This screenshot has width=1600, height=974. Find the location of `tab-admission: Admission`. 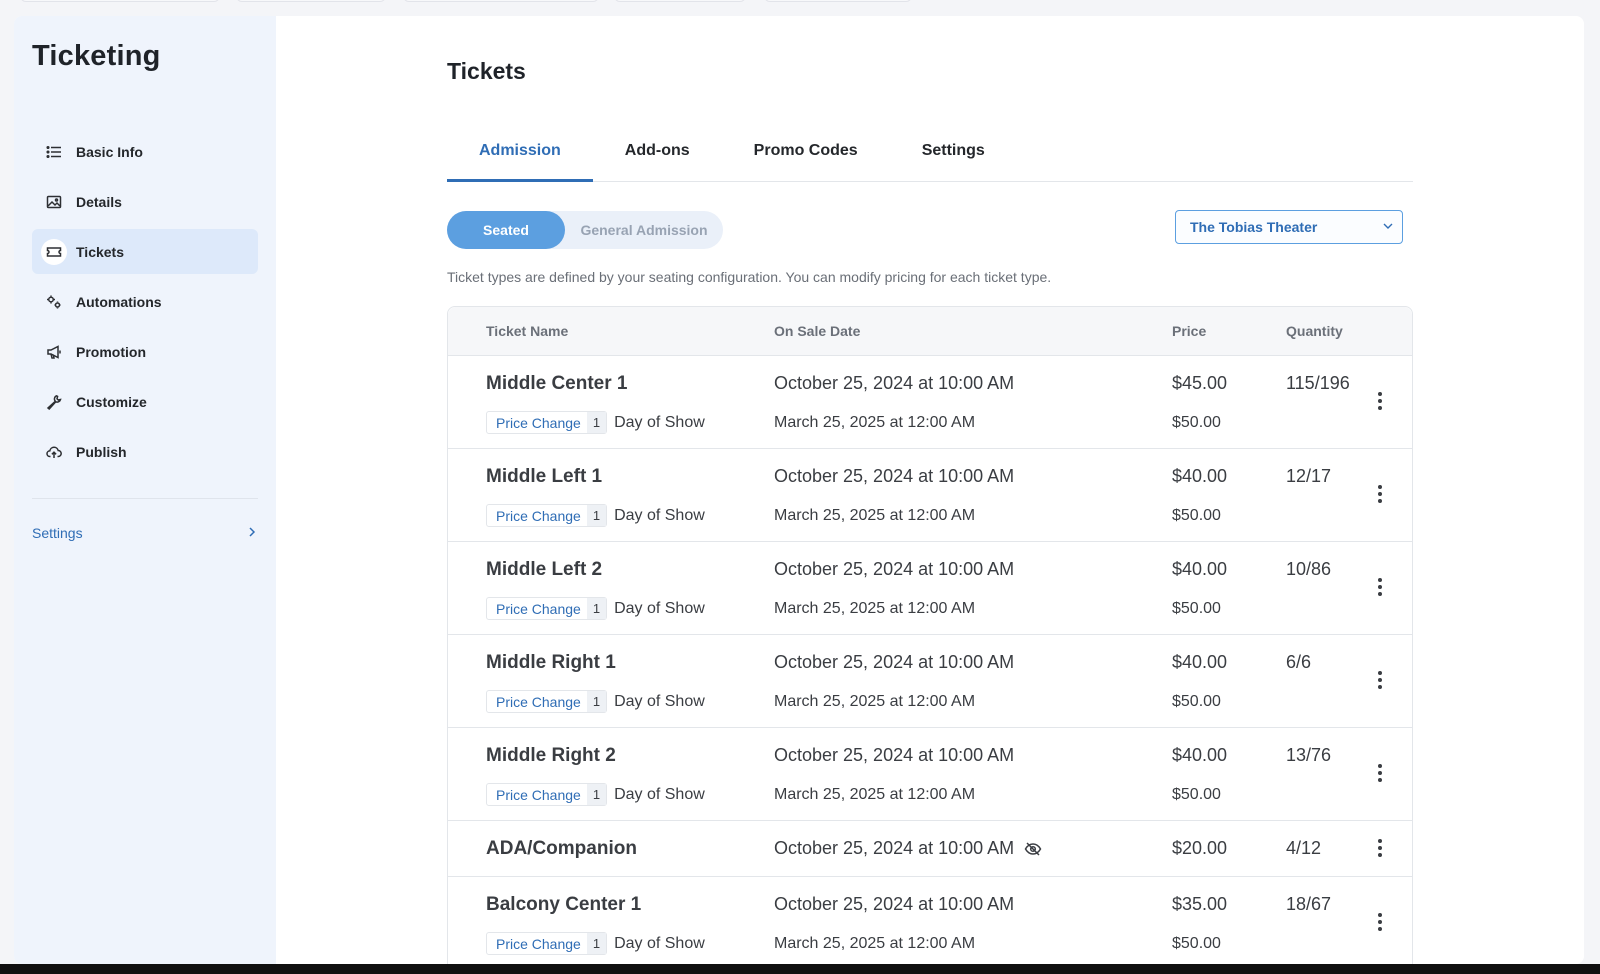

tab-admission: Admission is located at coordinates (520, 152).